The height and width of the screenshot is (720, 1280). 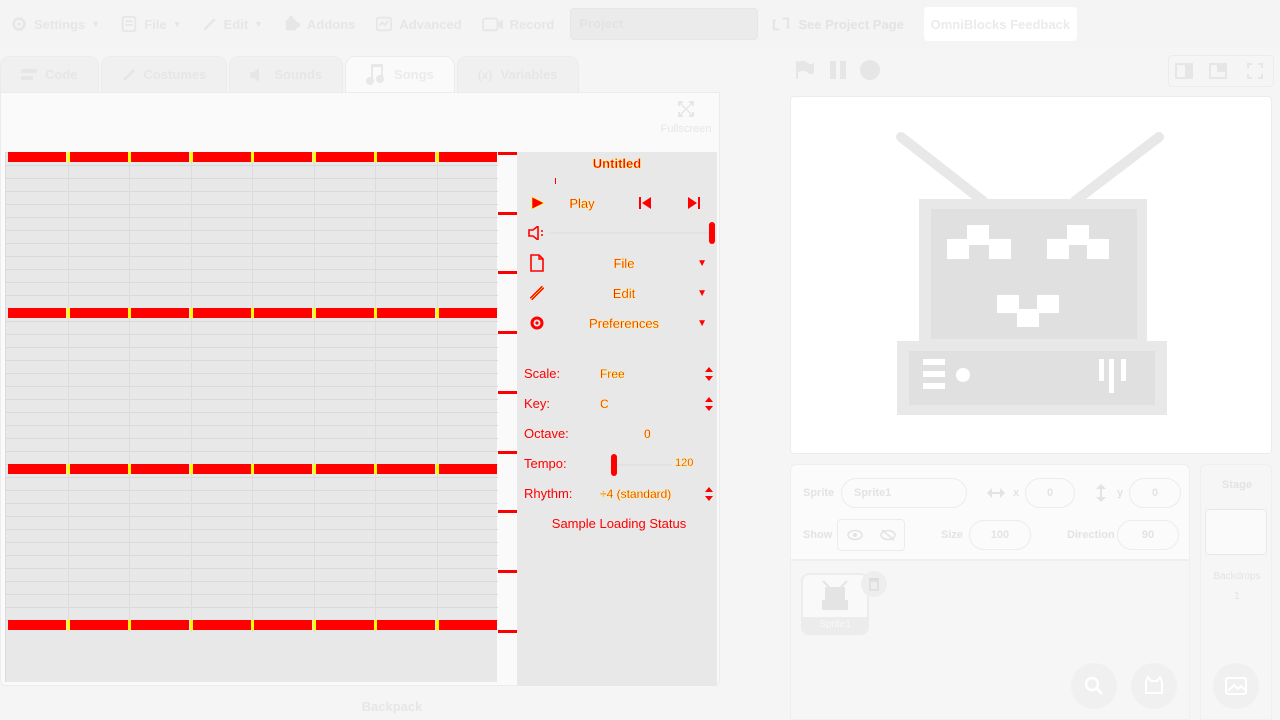 I want to click on choose-backdrop-button, so click(x=1236, y=686).